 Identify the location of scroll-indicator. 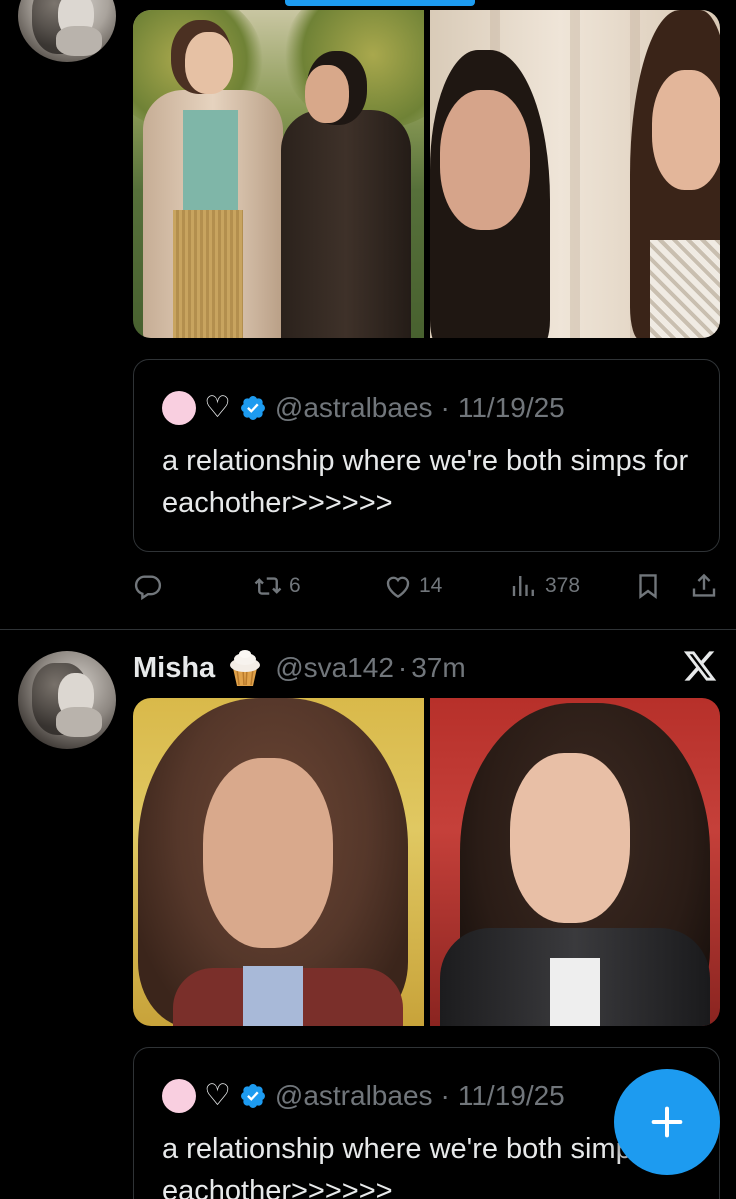
(380, 3).